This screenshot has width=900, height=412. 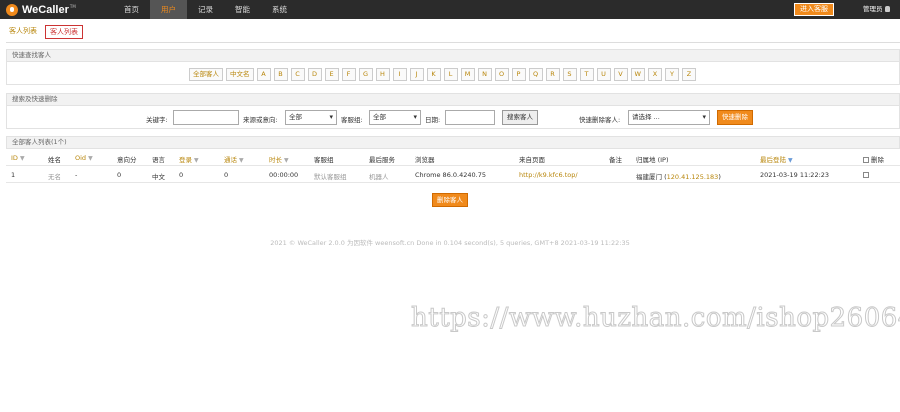 I want to click on col-browser: 浏览器, so click(x=425, y=160).